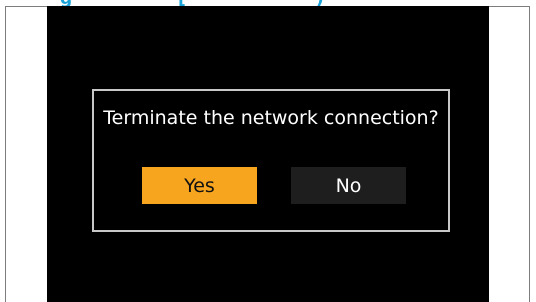 Image resolution: width=536 pixels, height=302 pixels. I want to click on no-button-label: No, so click(348, 185).